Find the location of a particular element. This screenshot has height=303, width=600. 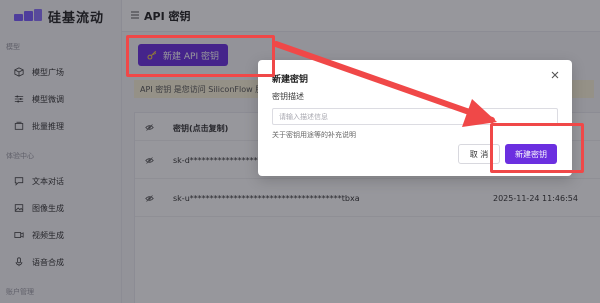

close-icon is located at coordinates (555, 75).